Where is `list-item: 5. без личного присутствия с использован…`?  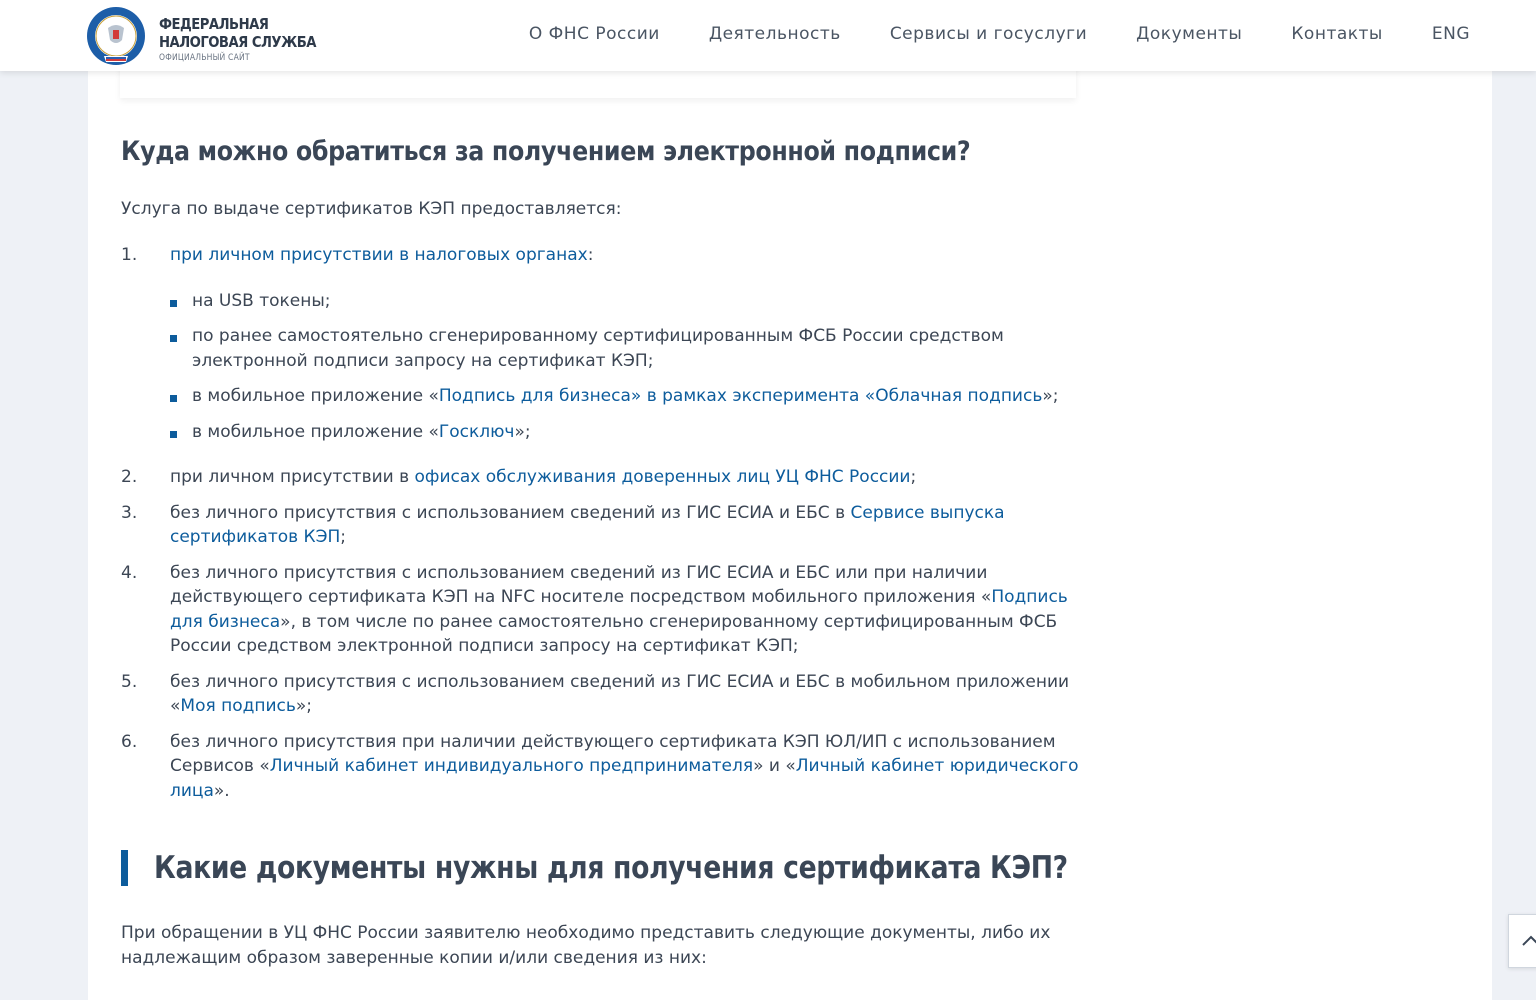 list-item: 5. без личного присутствия с использован… is located at coordinates (601, 694).